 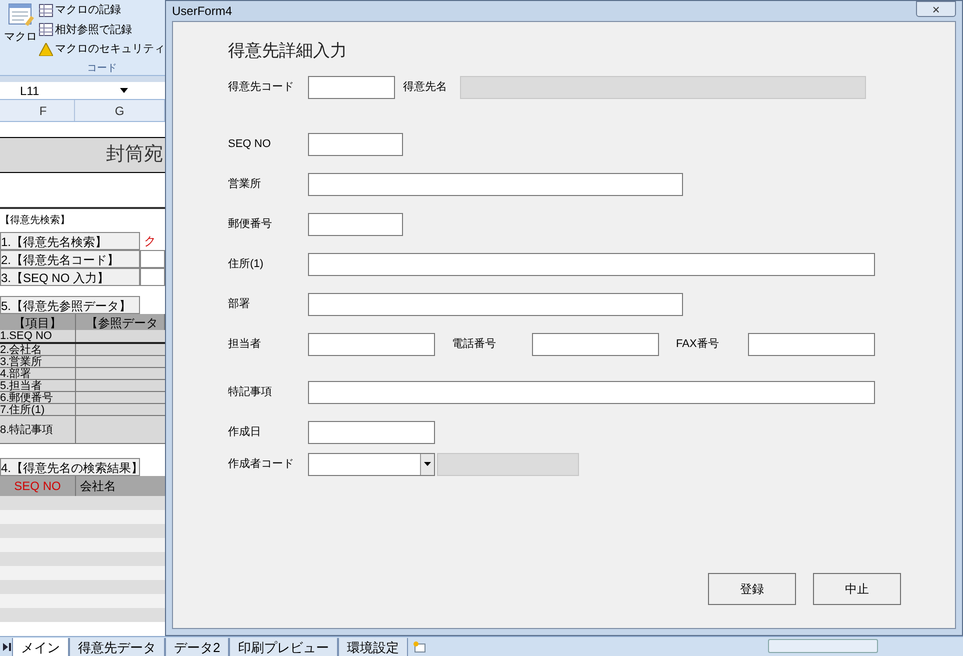 I want to click on clear-text: ク, so click(x=149, y=241).